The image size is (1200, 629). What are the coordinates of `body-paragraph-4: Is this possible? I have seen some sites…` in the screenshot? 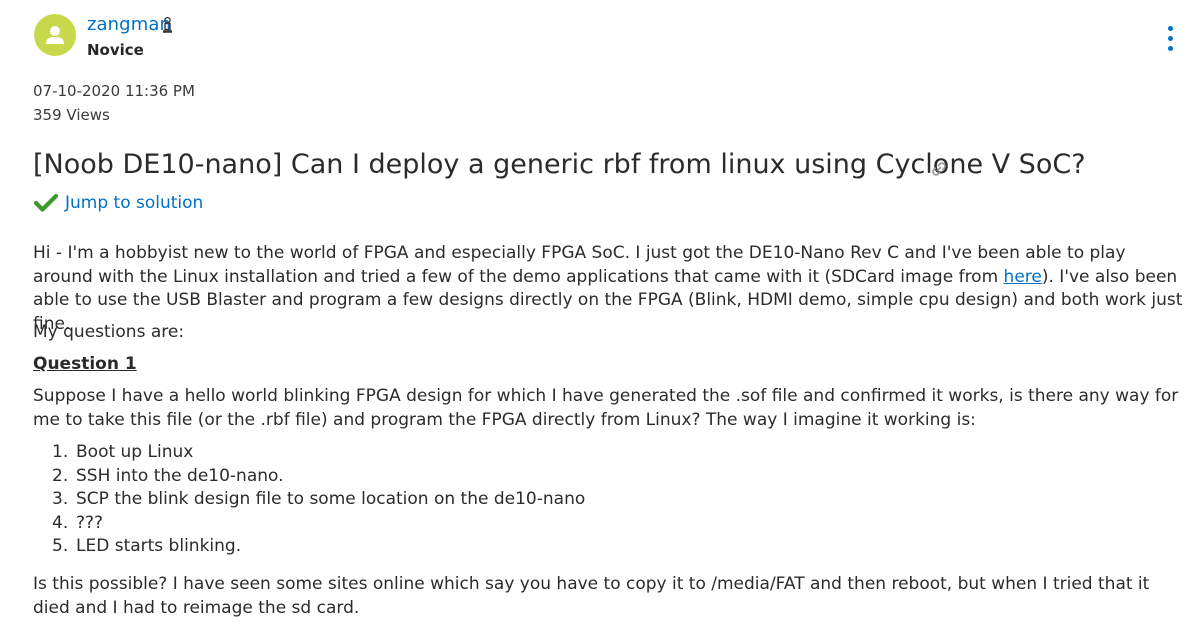 It's located at (591, 596).